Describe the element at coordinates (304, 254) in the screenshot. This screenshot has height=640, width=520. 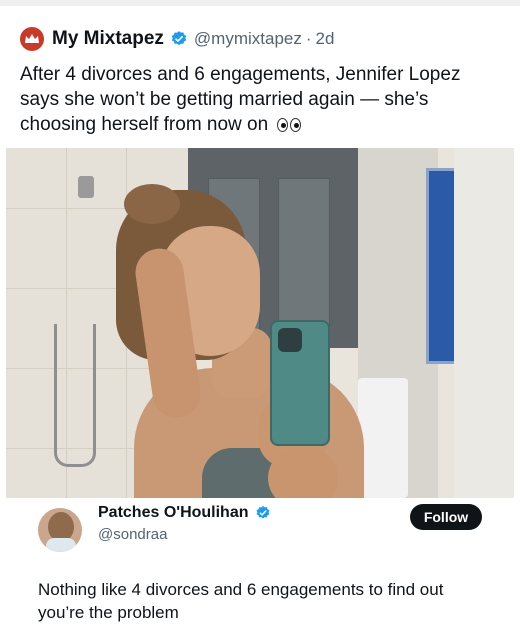
I see `cabinet-door` at that location.